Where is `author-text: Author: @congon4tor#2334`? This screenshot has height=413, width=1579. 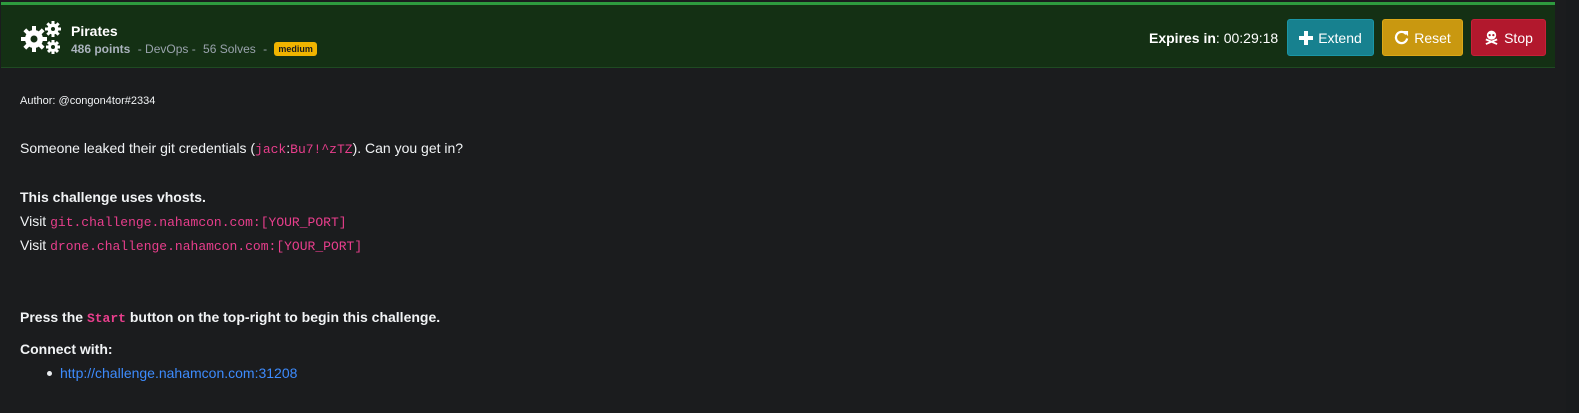
author-text: Author: @congon4tor#2334 is located at coordinates (88, 101).